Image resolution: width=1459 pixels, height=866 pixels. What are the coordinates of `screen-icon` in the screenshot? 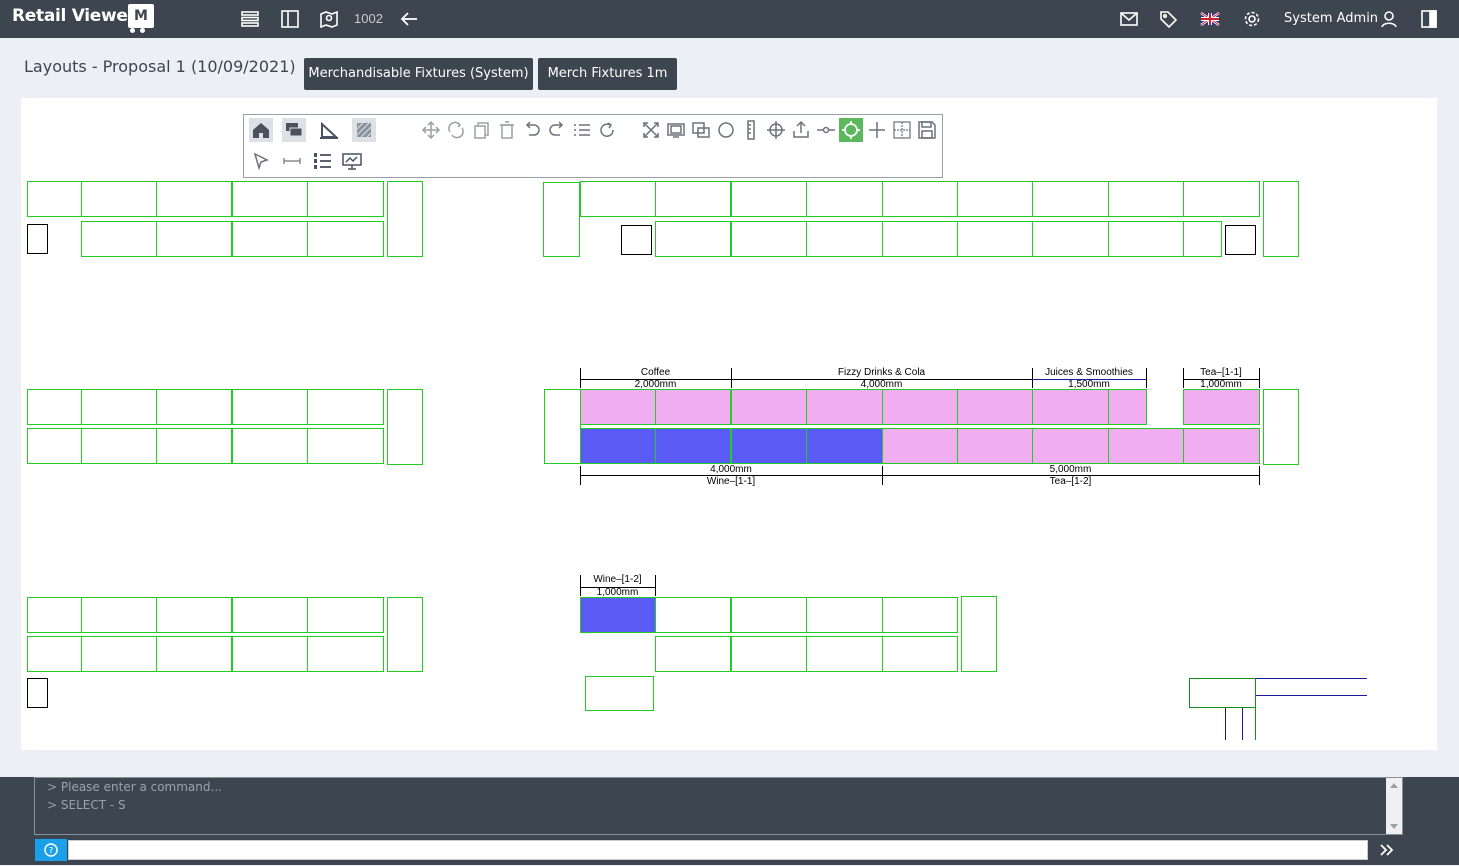 It's located at (676, 130).